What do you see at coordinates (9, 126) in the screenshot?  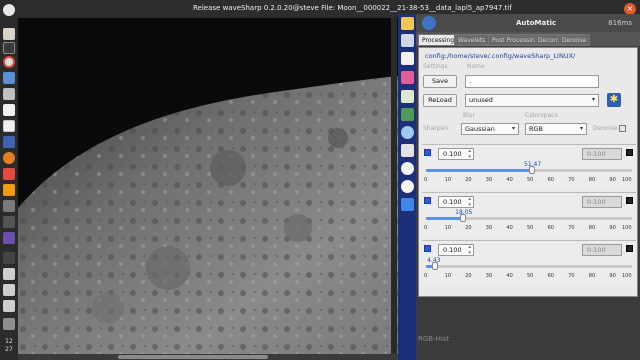 I see `software-icon` at bounding box center [9, 126].